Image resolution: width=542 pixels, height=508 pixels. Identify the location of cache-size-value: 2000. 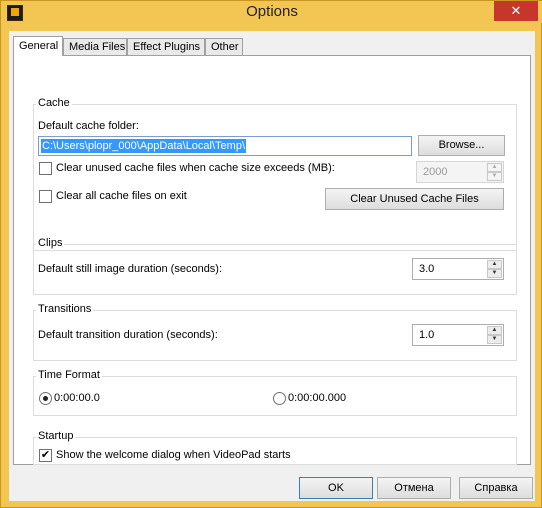
(435, 172).